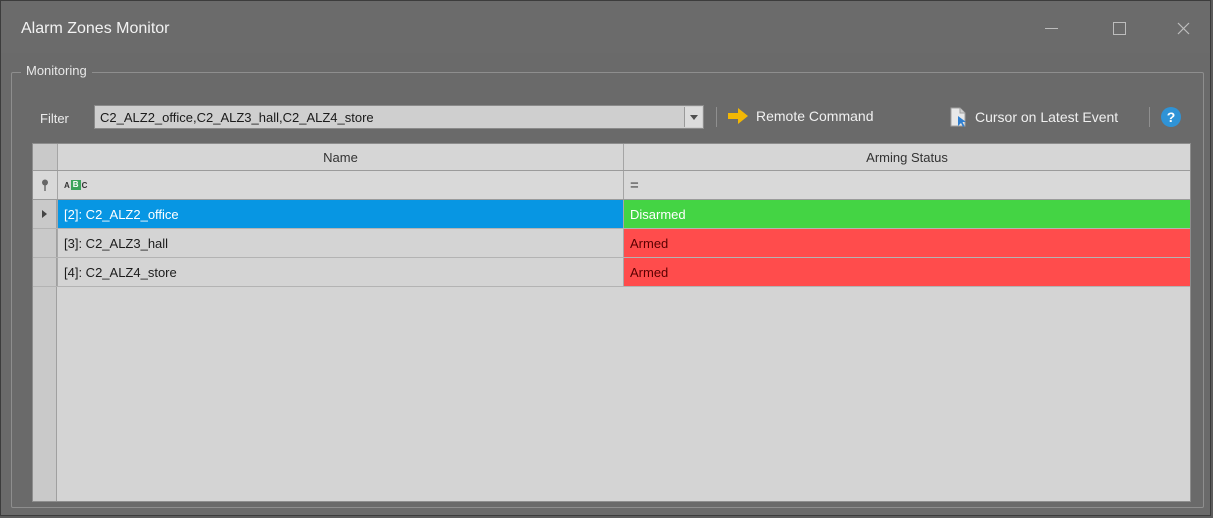  I want to click on remote-command-label: Remote Command, so click(815, 116).